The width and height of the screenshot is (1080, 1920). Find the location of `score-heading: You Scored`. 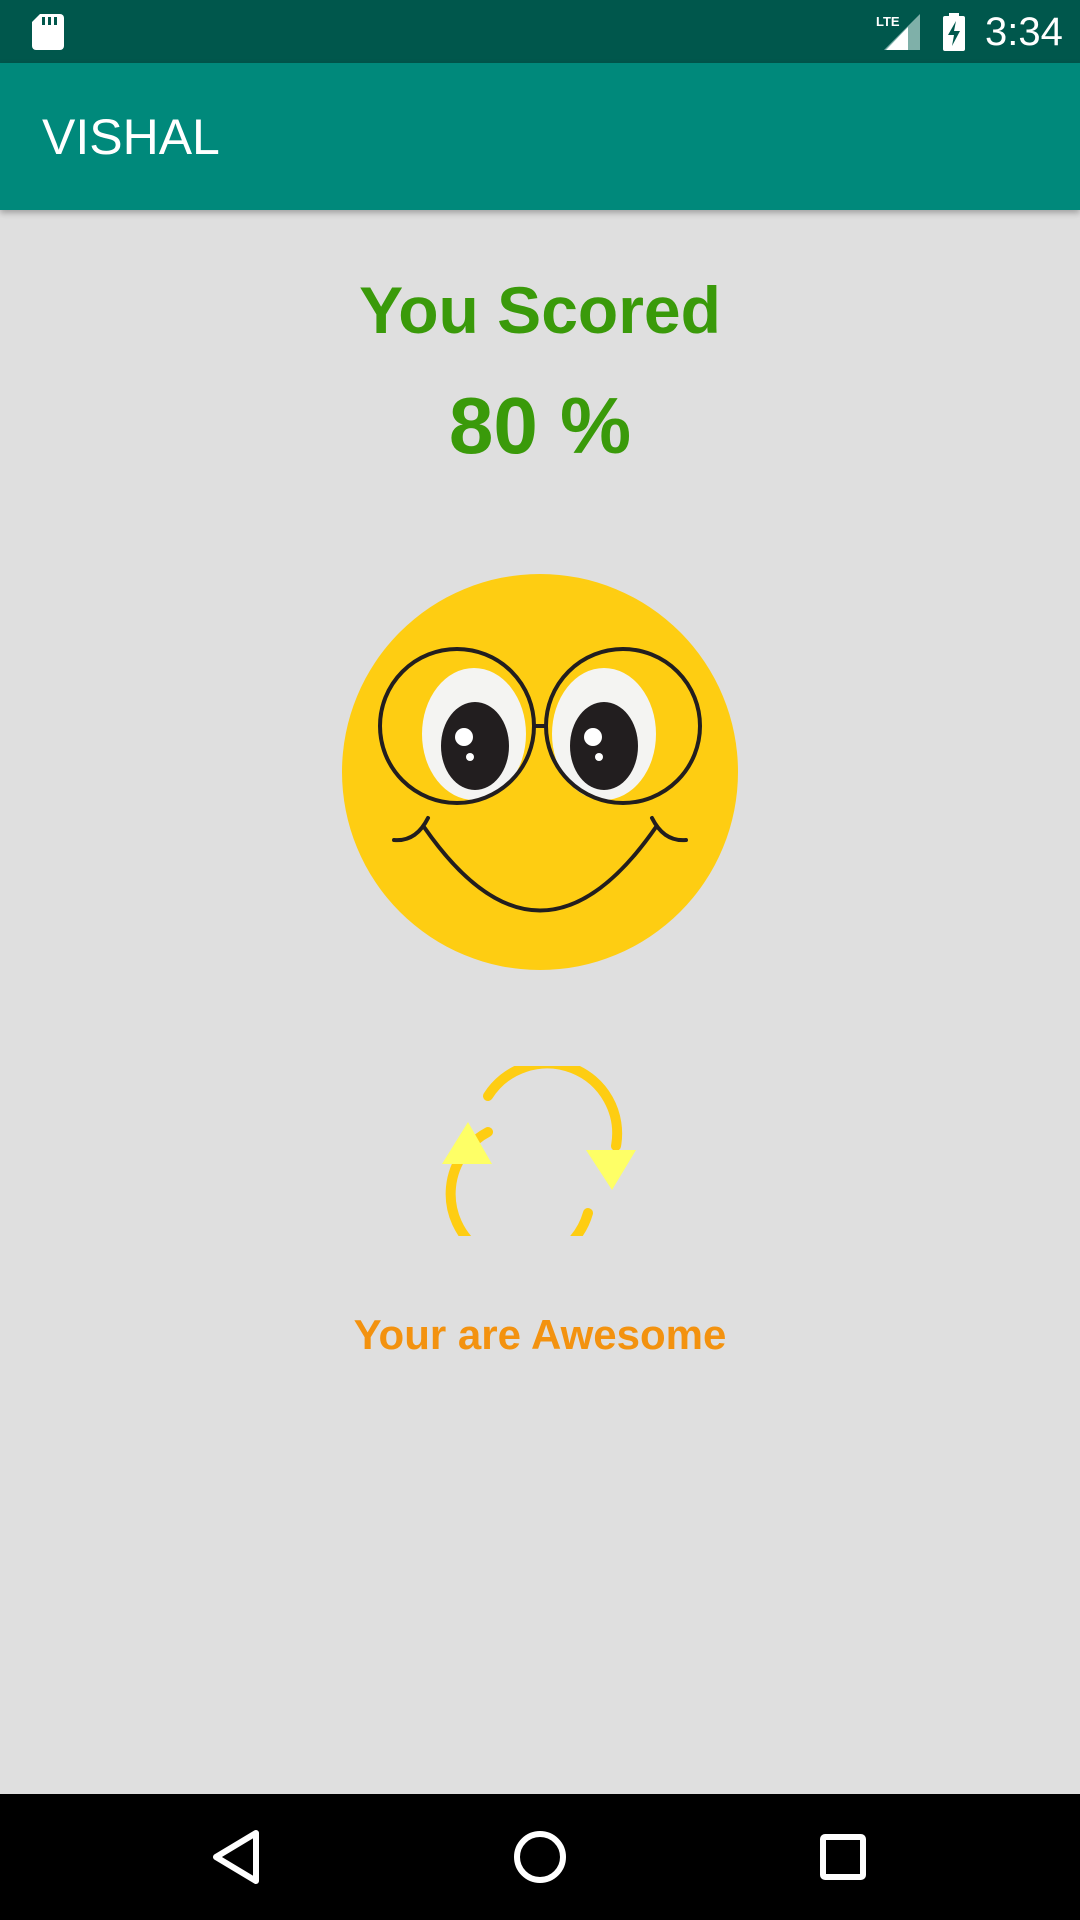

score-heading: You Scored is located at coordinates (540, 310).